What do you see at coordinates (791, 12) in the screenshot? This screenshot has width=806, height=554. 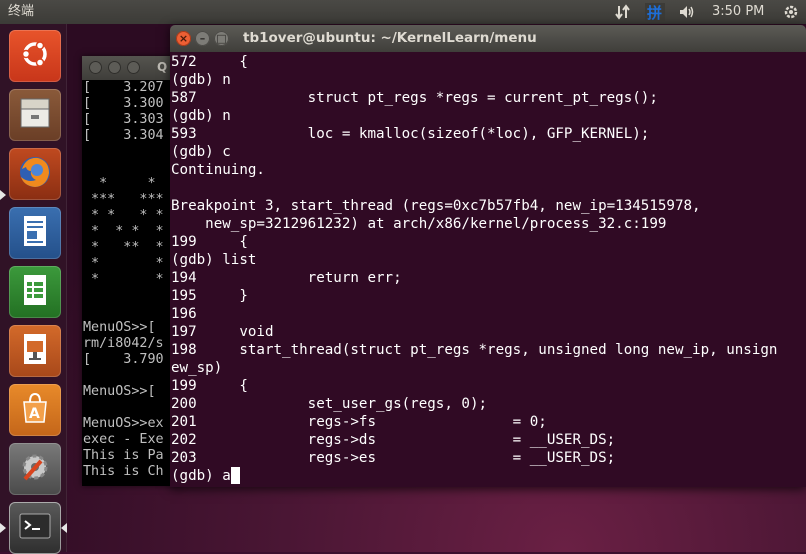 I see `power-gear-icon` at bounding box center [791, 12].